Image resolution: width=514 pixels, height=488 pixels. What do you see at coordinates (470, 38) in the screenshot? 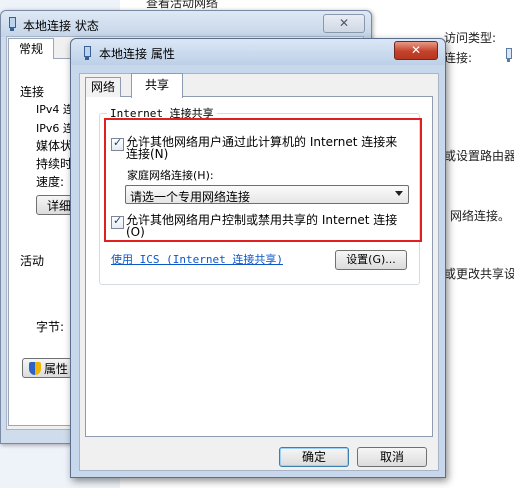
I see `access-type-label: 访问类型:` at bounding box center [470, 38].